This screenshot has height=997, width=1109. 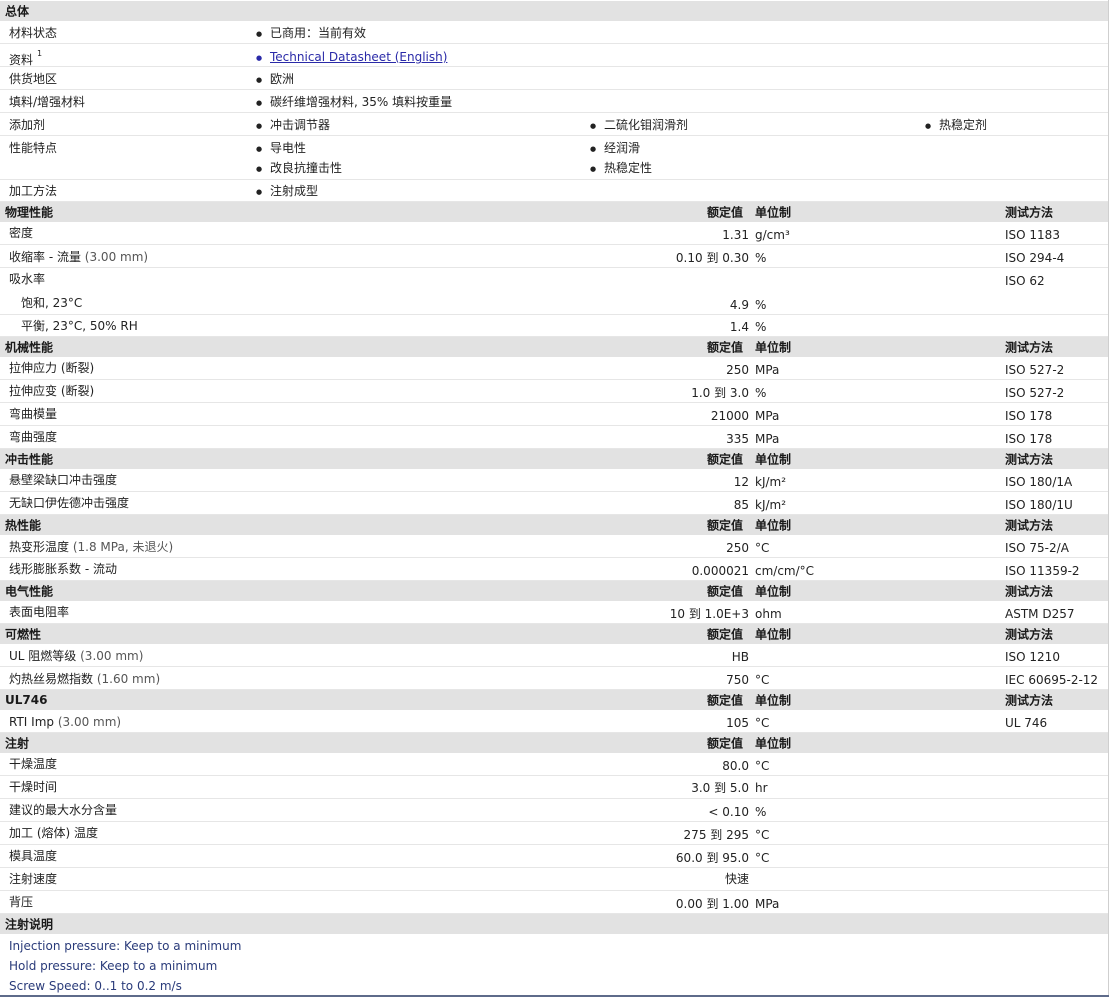 What do you see at coordinates (761, 788) in the screenshot?
I see `row-unit: hr` at bounding box center [761, 788].